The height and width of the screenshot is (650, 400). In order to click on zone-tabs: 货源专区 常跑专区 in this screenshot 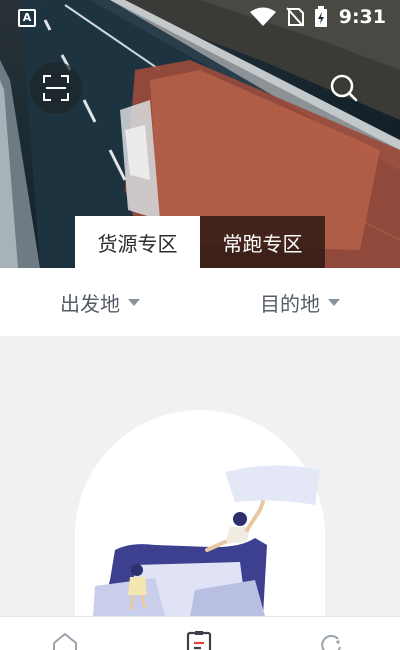, I will do `click(200, 242)`.